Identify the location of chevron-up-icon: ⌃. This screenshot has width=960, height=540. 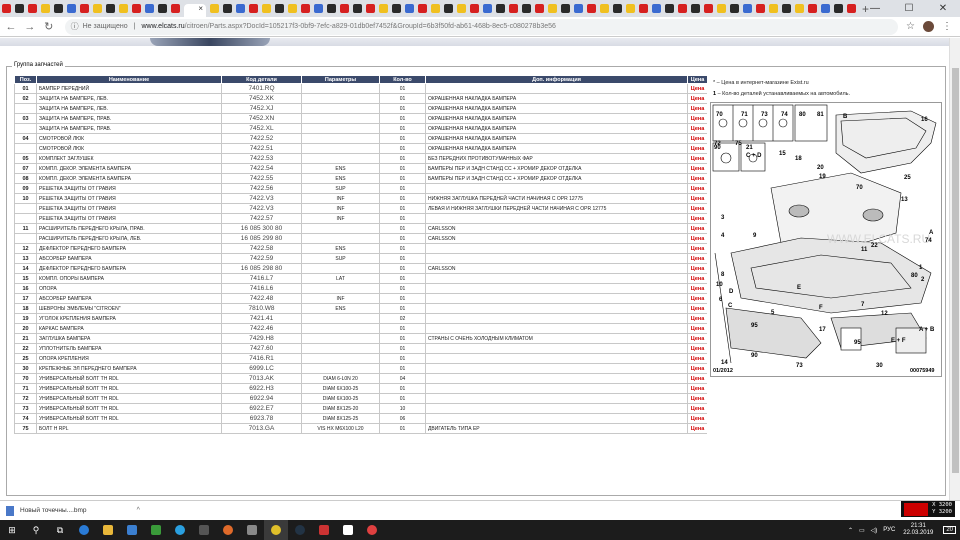
(850, 530).